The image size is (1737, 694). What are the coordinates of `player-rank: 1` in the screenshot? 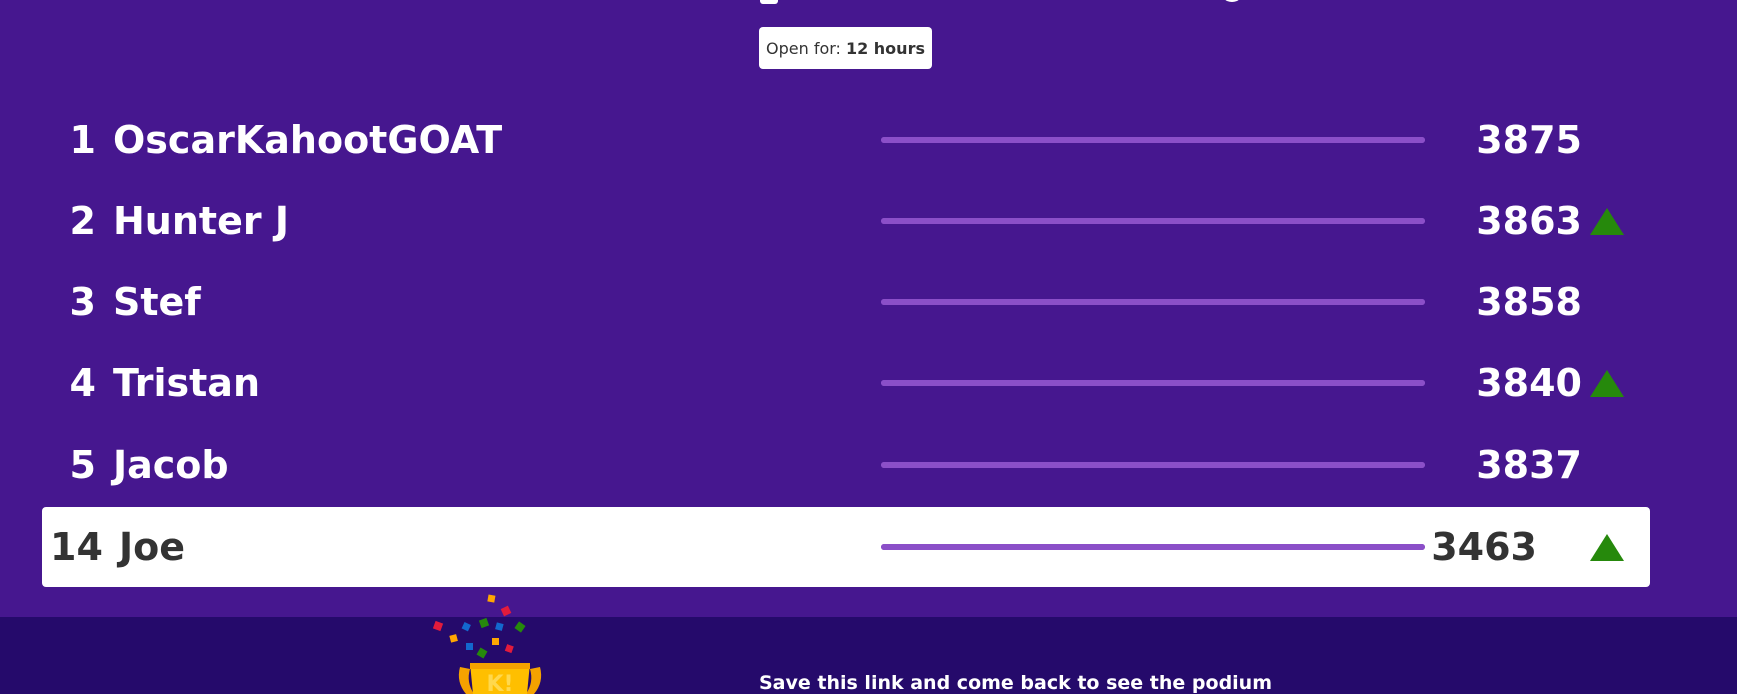 It's located at (82, 140).